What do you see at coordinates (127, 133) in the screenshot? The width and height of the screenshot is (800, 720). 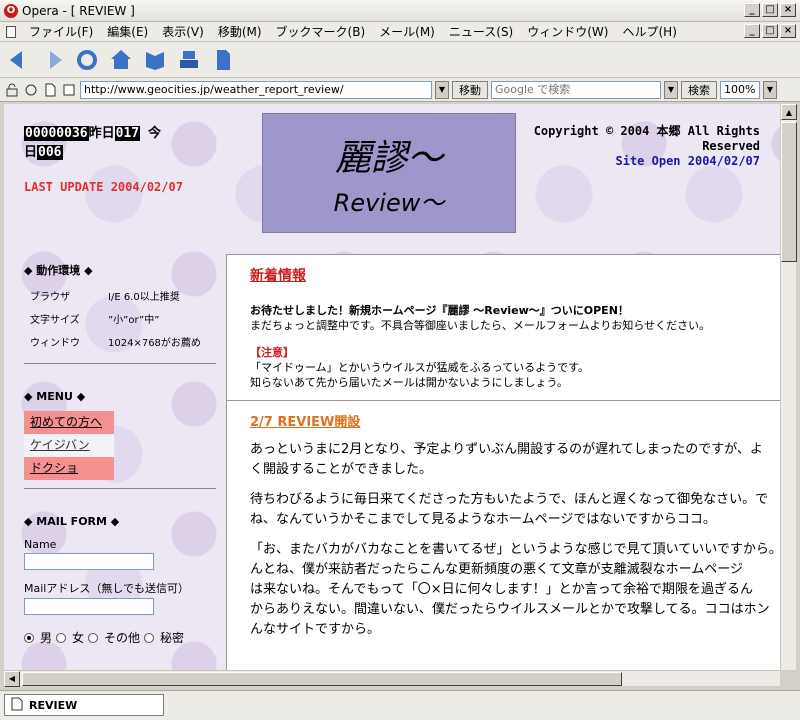 I see `counter-yesterday: 017` at bounding box center [127, 133].